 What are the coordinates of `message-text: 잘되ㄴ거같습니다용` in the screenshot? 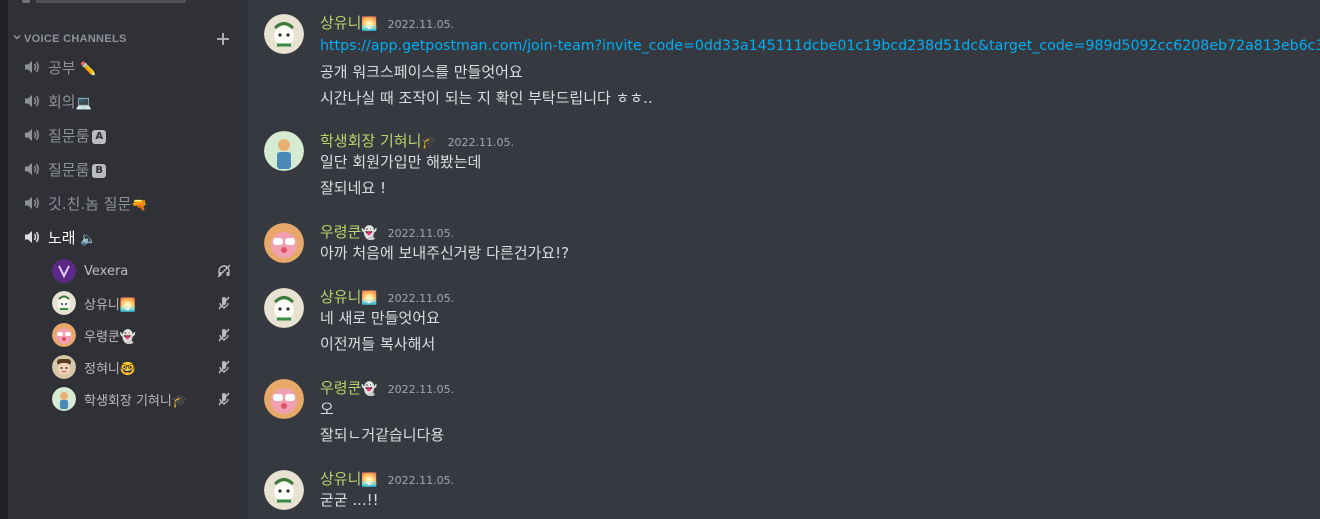 It's located at (382, 435).